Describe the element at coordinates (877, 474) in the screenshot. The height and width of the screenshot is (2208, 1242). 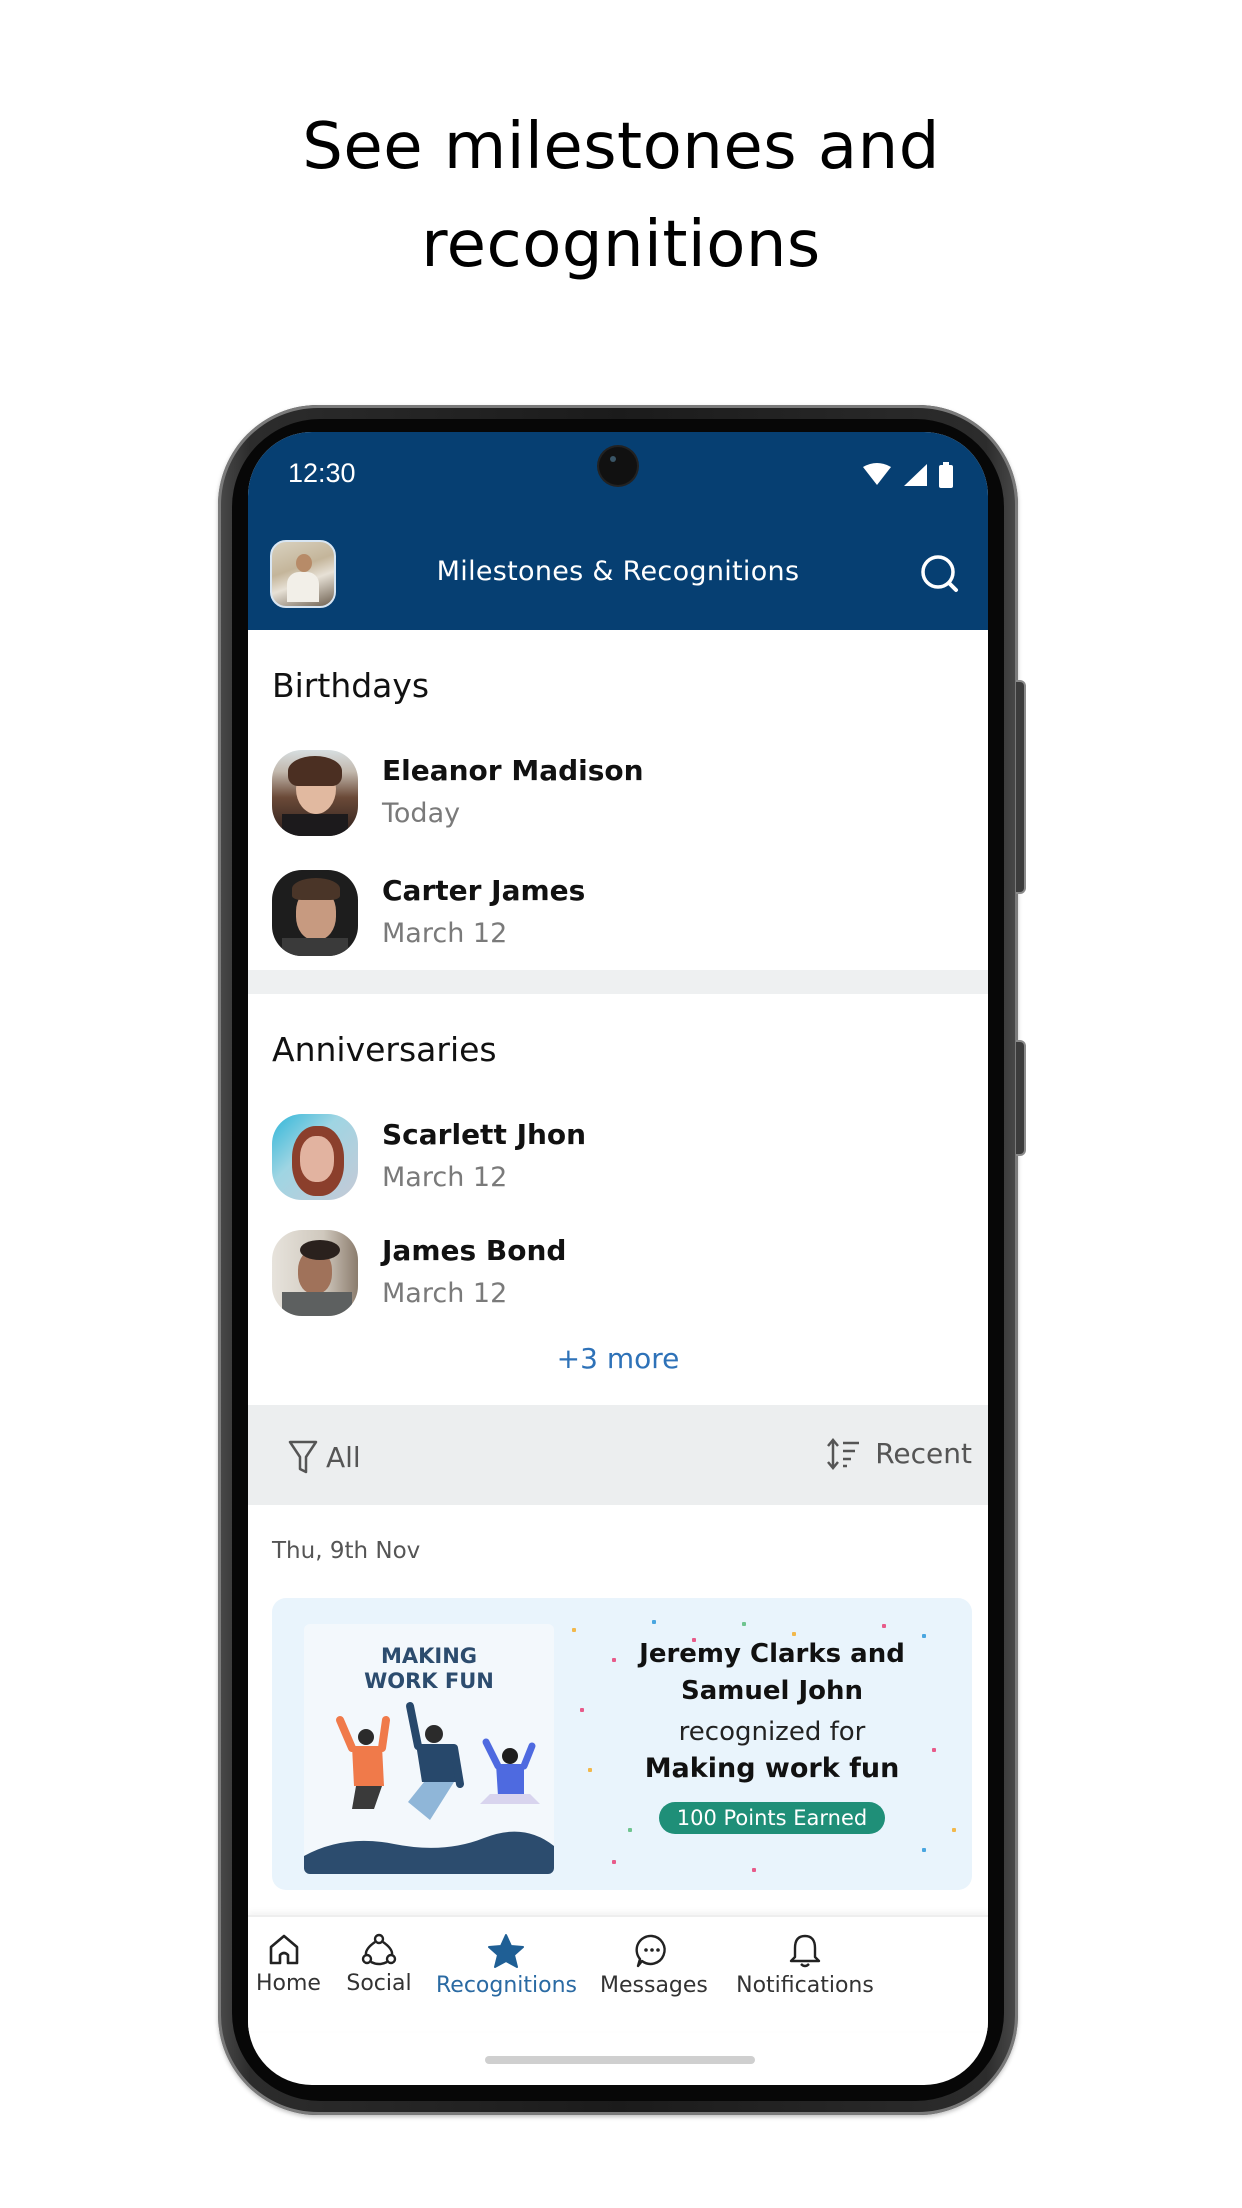
I see `wifi-icon` at that location.